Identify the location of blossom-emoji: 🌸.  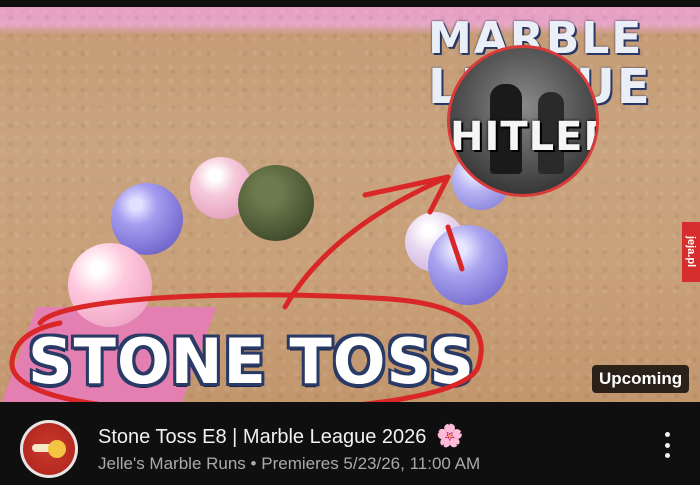
(449, 435).